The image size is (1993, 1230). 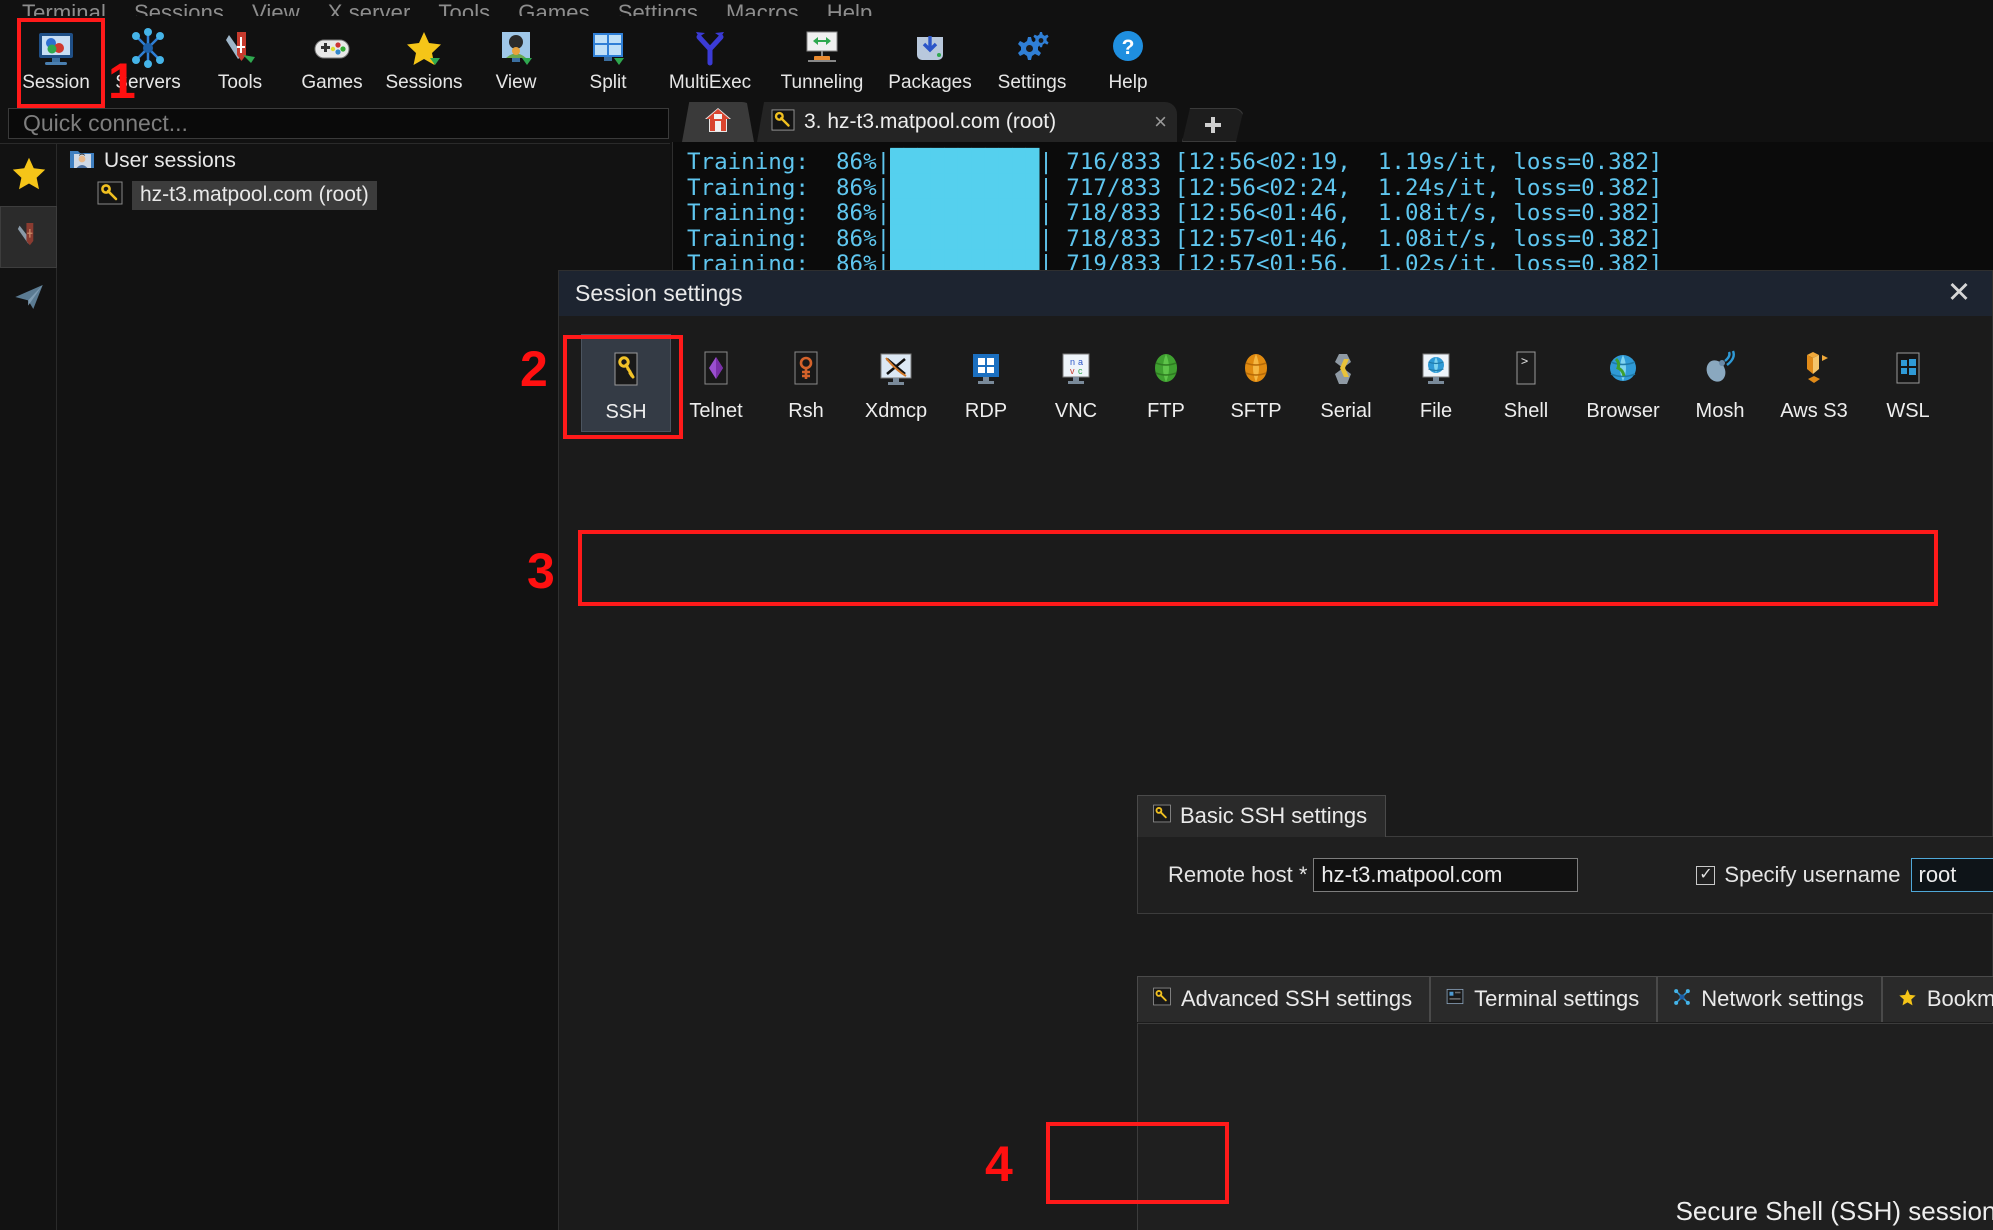 I want to click on star-icon, so click(x=29, y=175).